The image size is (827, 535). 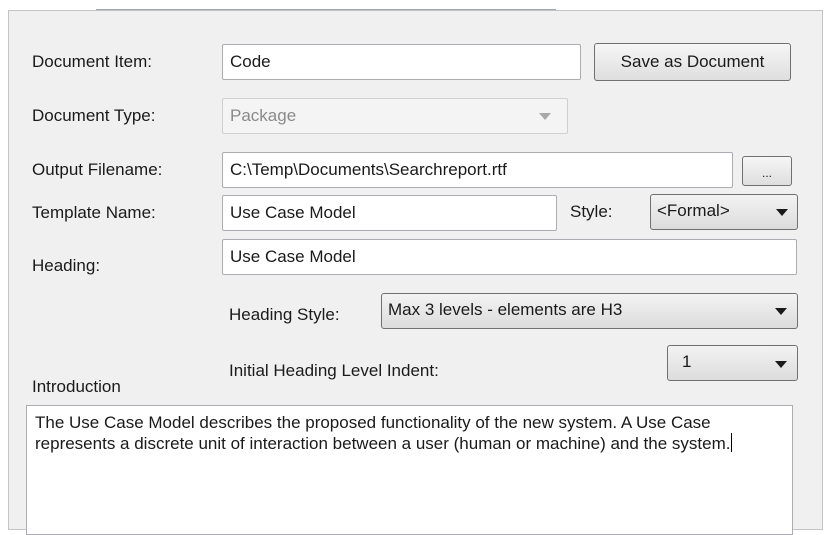 I want to click on output-filename-field: C:\Temp\Documents\Searchreport.rtf, so click(x=477, y=170).